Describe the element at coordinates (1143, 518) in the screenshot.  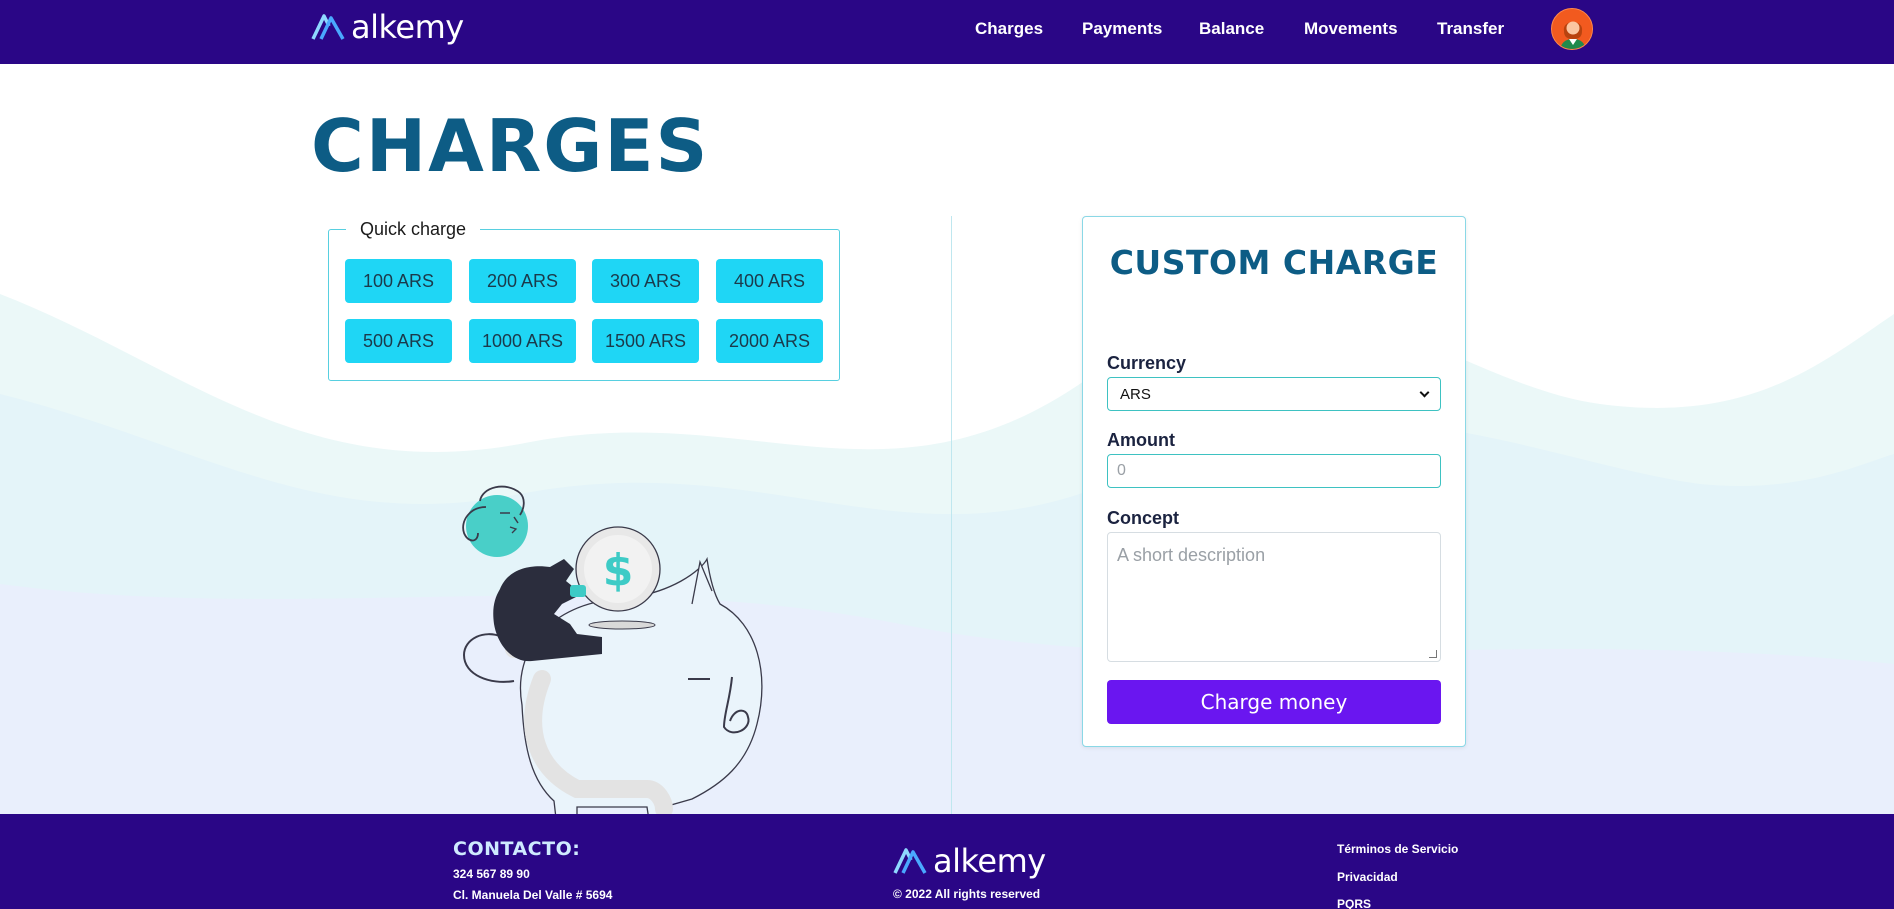
I see `concept-label: Concept` at that location.